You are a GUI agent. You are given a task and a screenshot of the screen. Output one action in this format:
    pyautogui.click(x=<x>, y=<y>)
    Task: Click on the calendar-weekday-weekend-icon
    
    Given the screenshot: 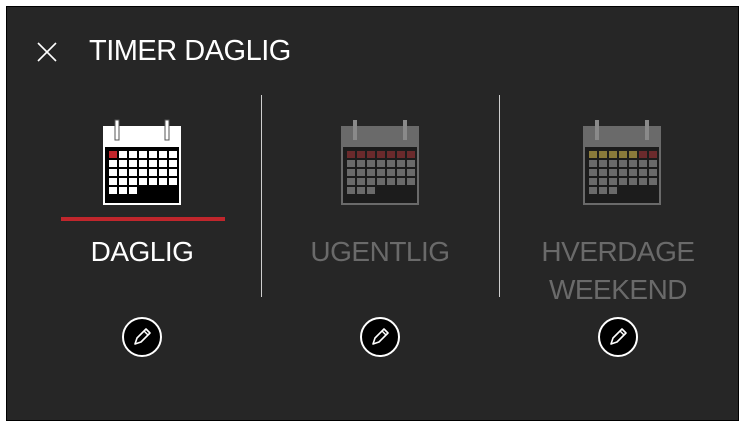 What is the action you would take?
    pyautogui.click(x=622, y=162)
    